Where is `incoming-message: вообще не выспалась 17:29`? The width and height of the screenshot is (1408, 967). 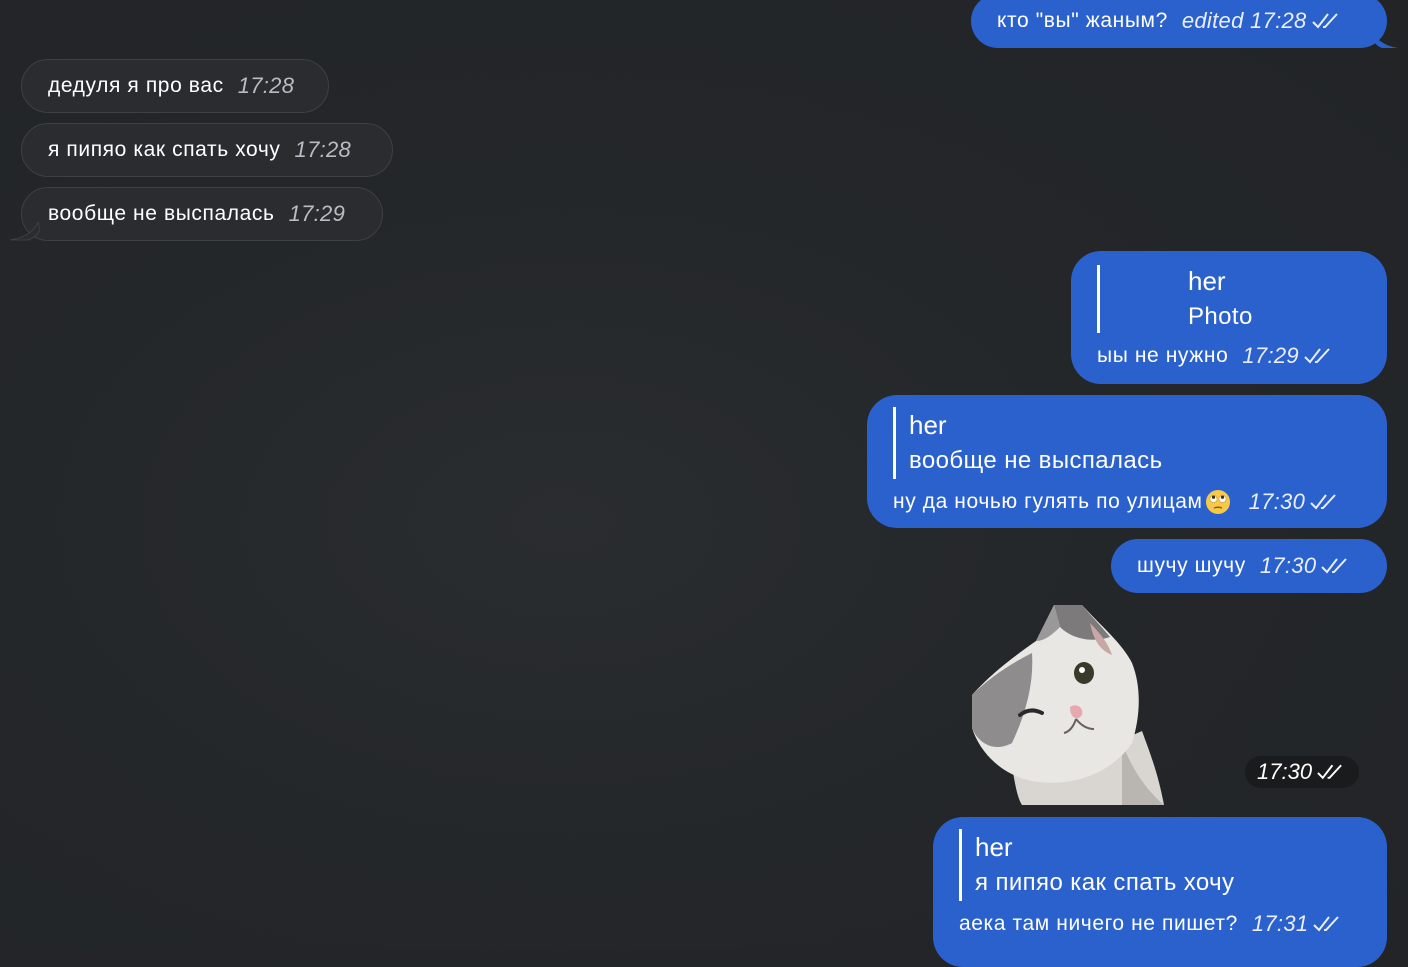
incoming-message: вообще не выспалась 17:29 is located at coordinates (202, 214).